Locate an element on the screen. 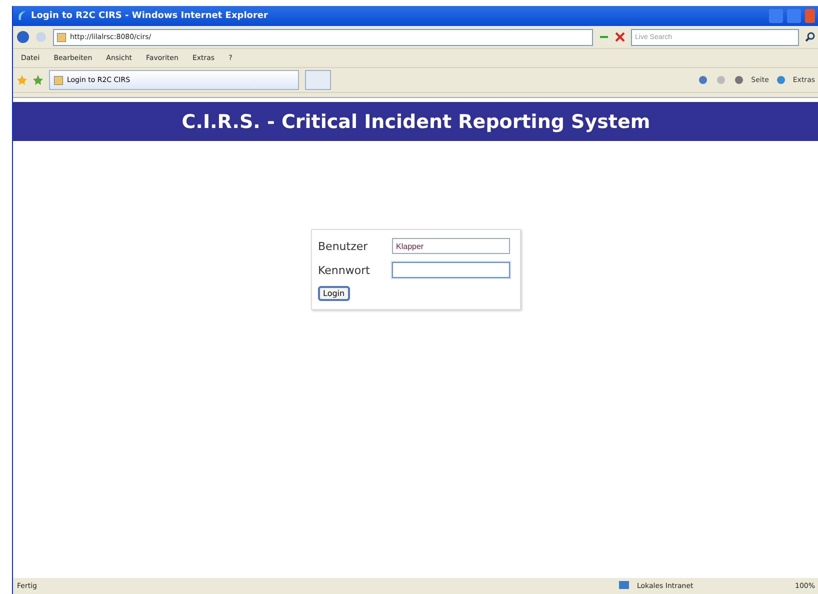  search-icon is located at coordinates (810, 37).